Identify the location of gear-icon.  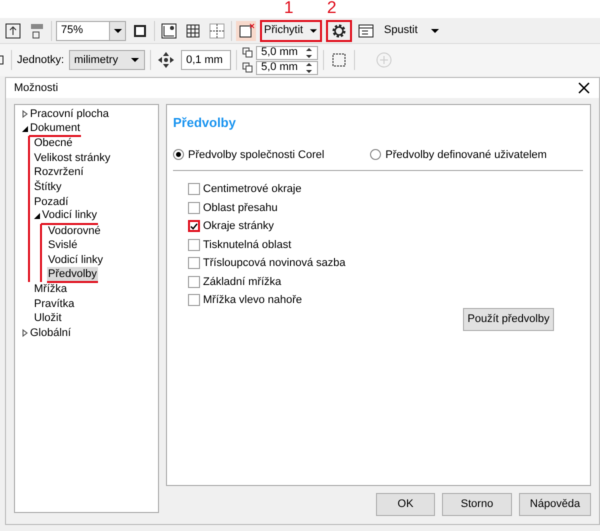
(339, 31).